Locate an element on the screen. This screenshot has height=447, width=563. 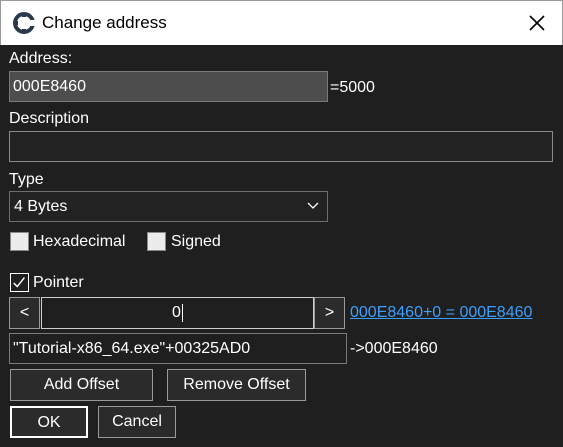
offset-increment-button: > is located at coordinates (329, 313).